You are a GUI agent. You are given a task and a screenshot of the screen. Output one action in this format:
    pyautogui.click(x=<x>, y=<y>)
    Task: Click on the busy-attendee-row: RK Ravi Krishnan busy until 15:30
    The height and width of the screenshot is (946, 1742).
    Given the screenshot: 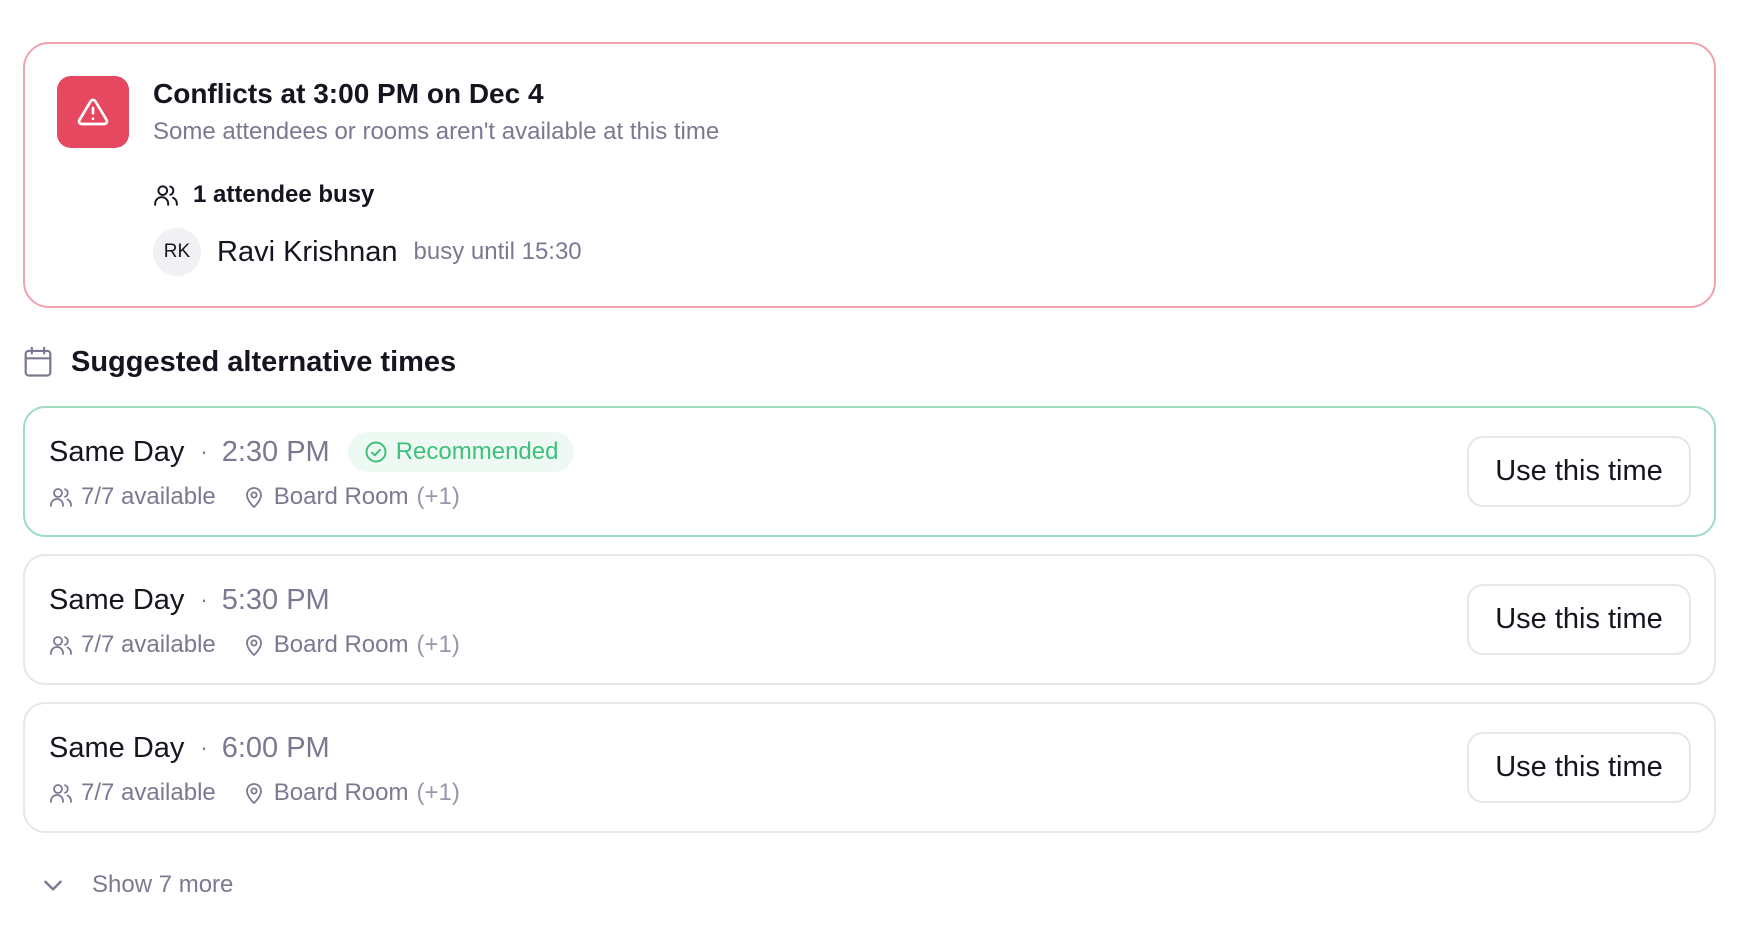 What is the action you would take?
    pyautogui.click(x=367, y=252)
    